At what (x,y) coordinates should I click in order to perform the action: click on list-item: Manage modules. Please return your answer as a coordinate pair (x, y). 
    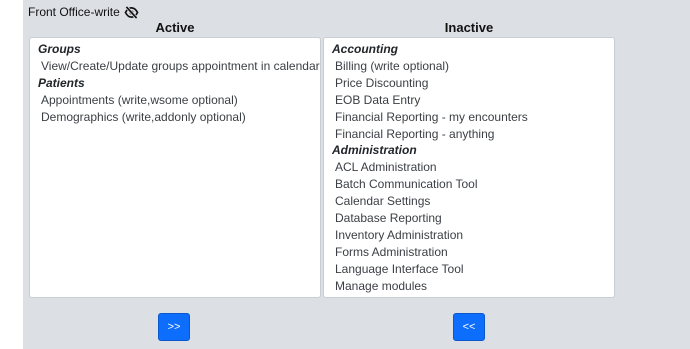
    Looking at the image, I should click on (469, 286).